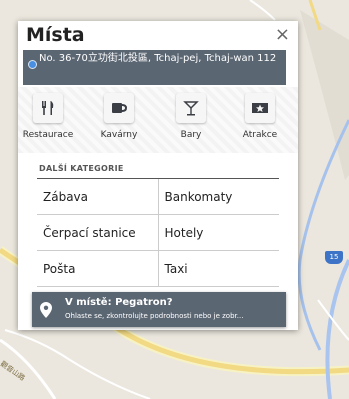  Describe the element at coordinates (191, 108) in the screenshot. I see `bar-icon` at that location.